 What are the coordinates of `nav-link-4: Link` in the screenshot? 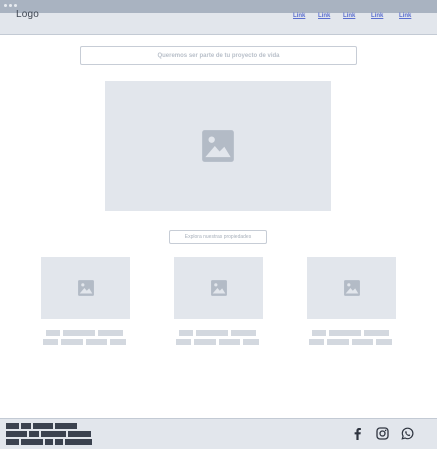 It's located at (377, 16).